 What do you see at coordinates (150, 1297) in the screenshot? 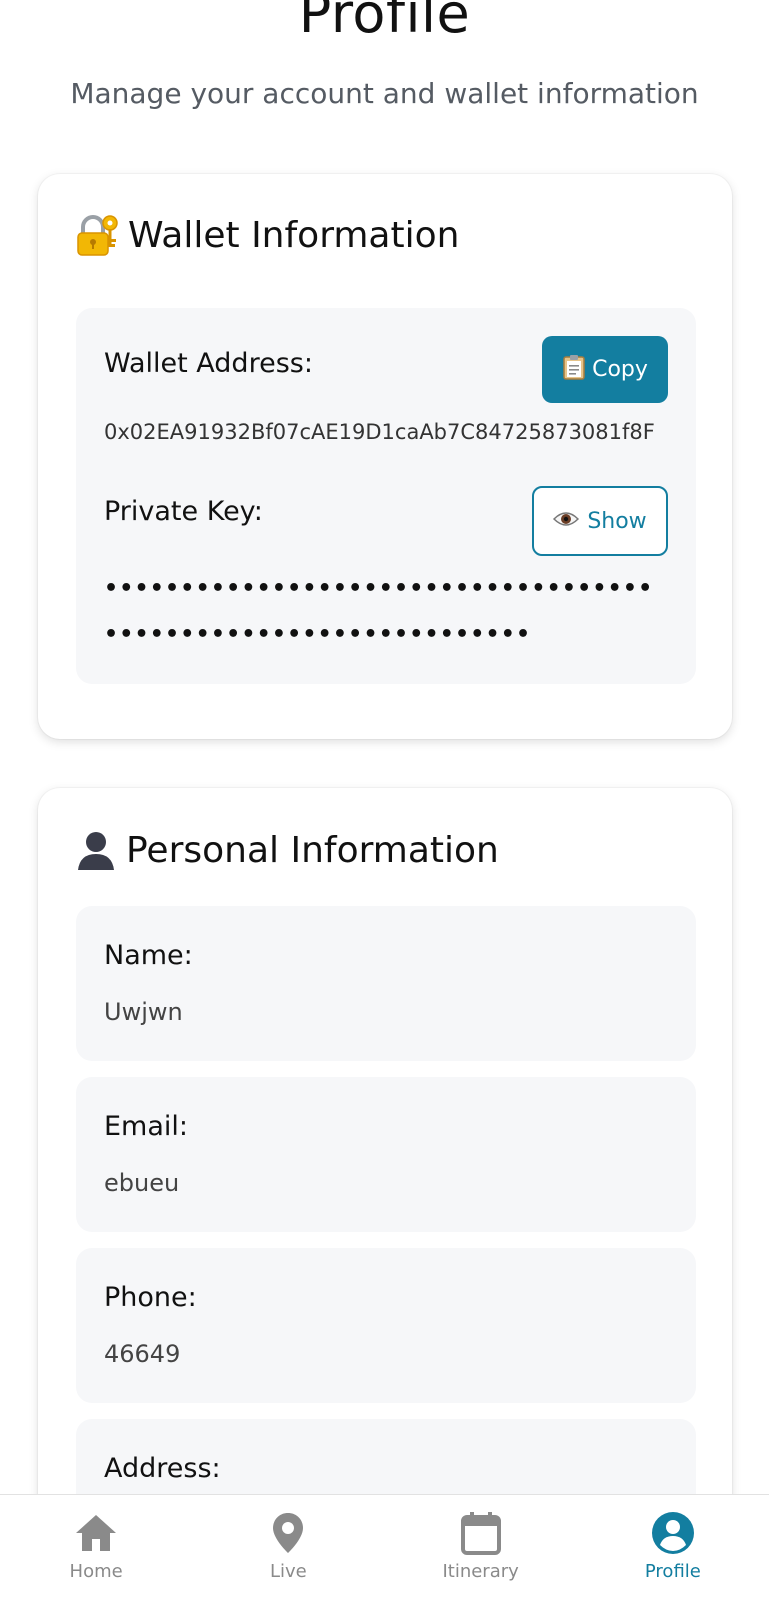
I see `phone-label: Phone:` at bounding box center [150, 1297].